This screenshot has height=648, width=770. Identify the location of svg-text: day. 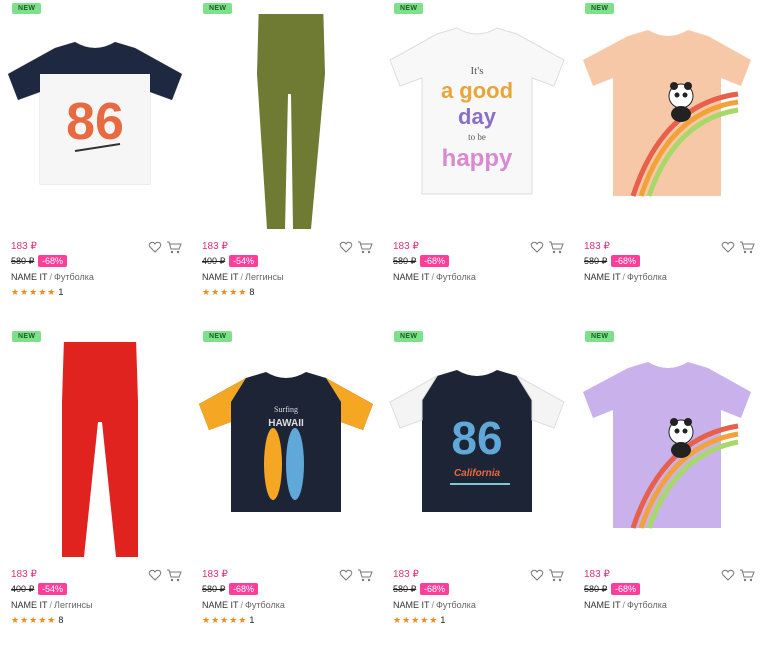
(477, 116).